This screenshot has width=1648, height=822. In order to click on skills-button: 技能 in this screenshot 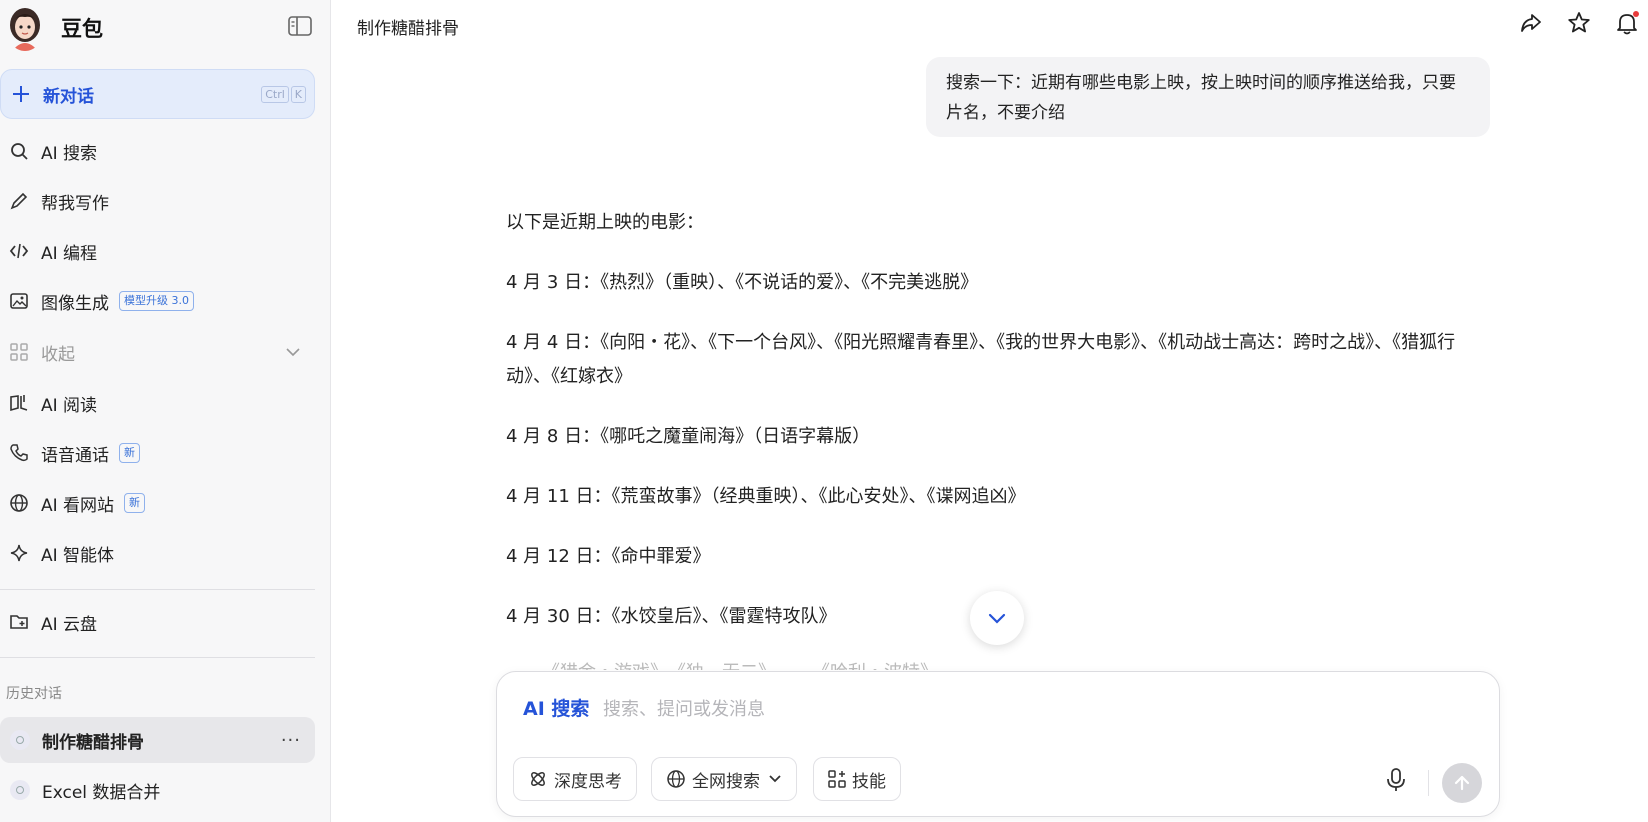, I will do `click(857, 779)`.